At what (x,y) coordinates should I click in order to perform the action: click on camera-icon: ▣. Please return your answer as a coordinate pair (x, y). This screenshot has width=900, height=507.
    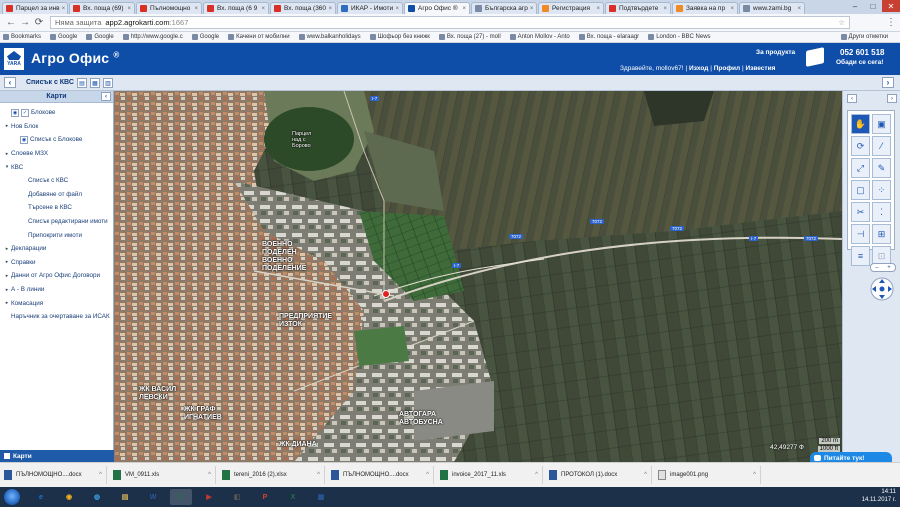
    Looking at the image, I should click on (881, 124).